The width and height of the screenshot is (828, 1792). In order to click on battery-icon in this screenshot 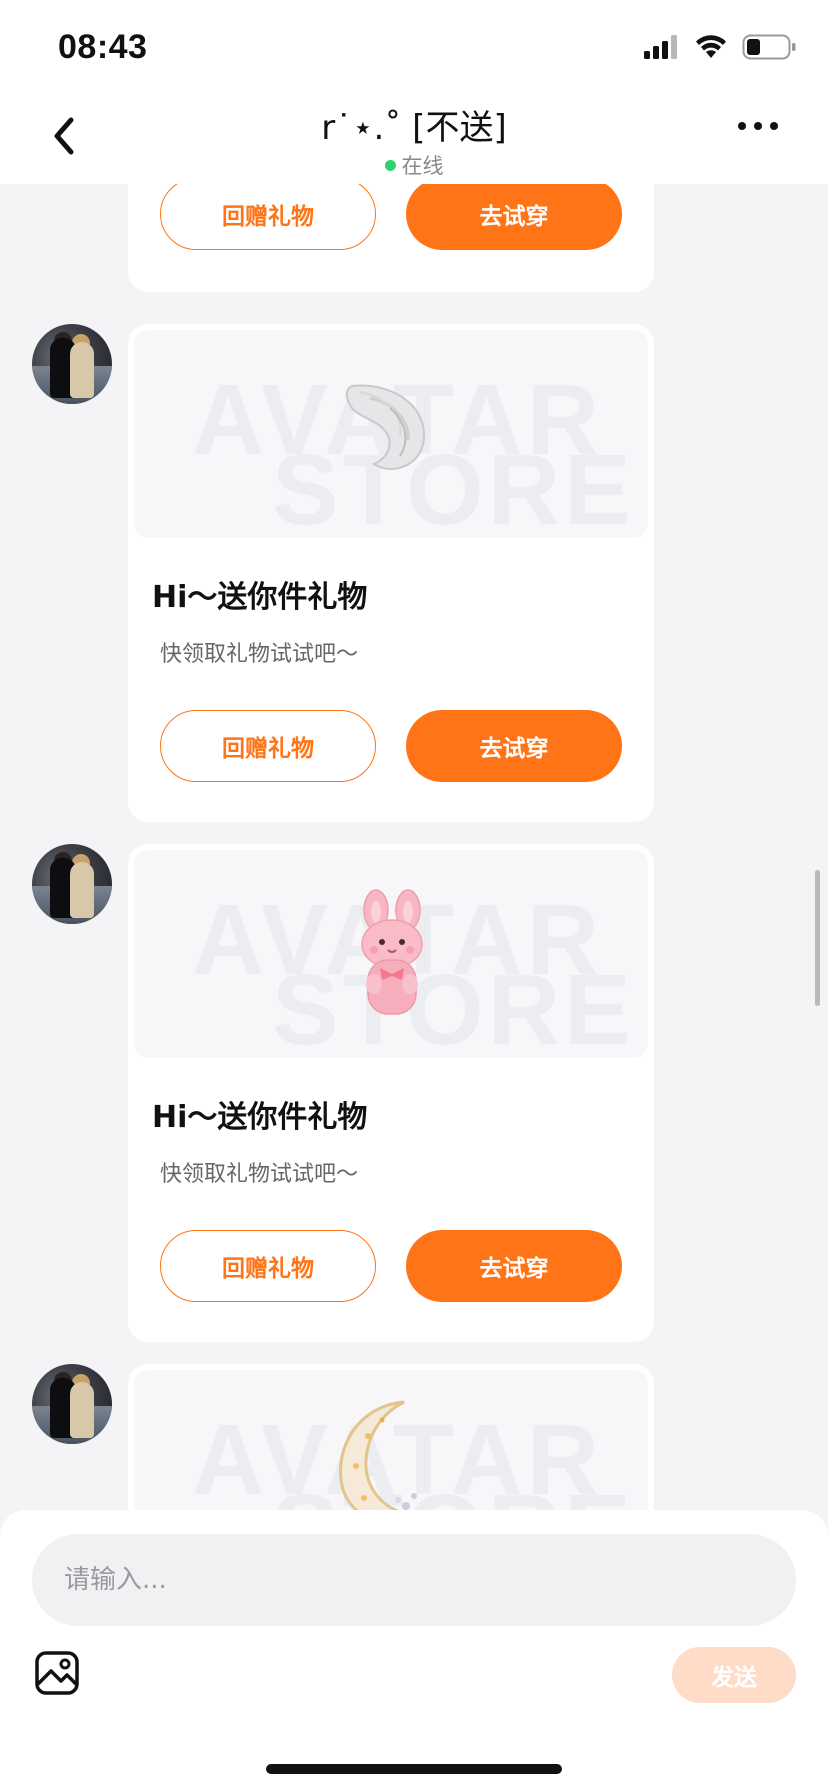, I will do `click(769, 47)`.